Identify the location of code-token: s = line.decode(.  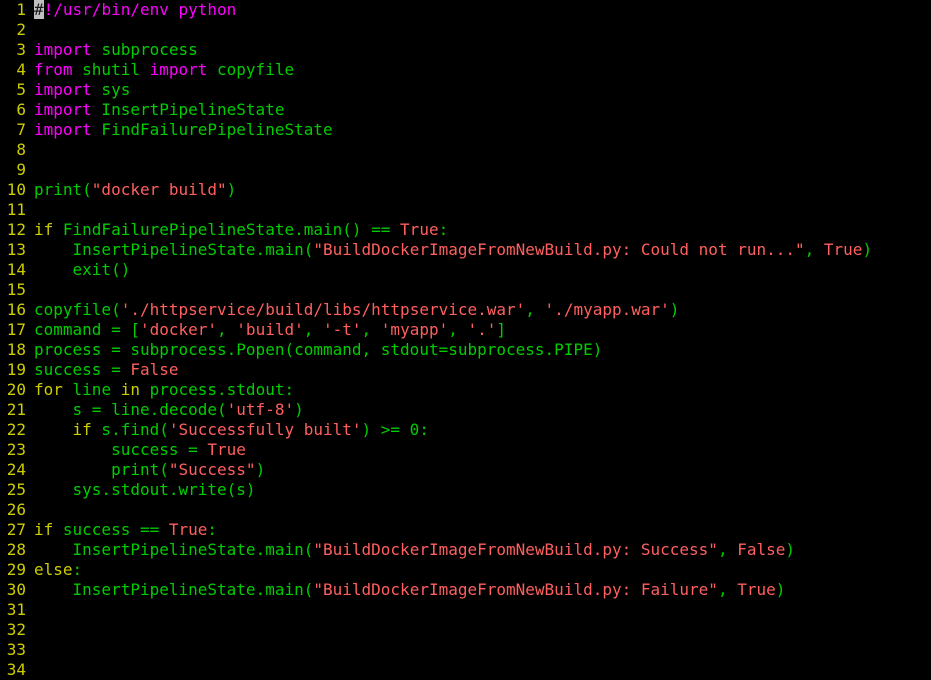
(130, 409).